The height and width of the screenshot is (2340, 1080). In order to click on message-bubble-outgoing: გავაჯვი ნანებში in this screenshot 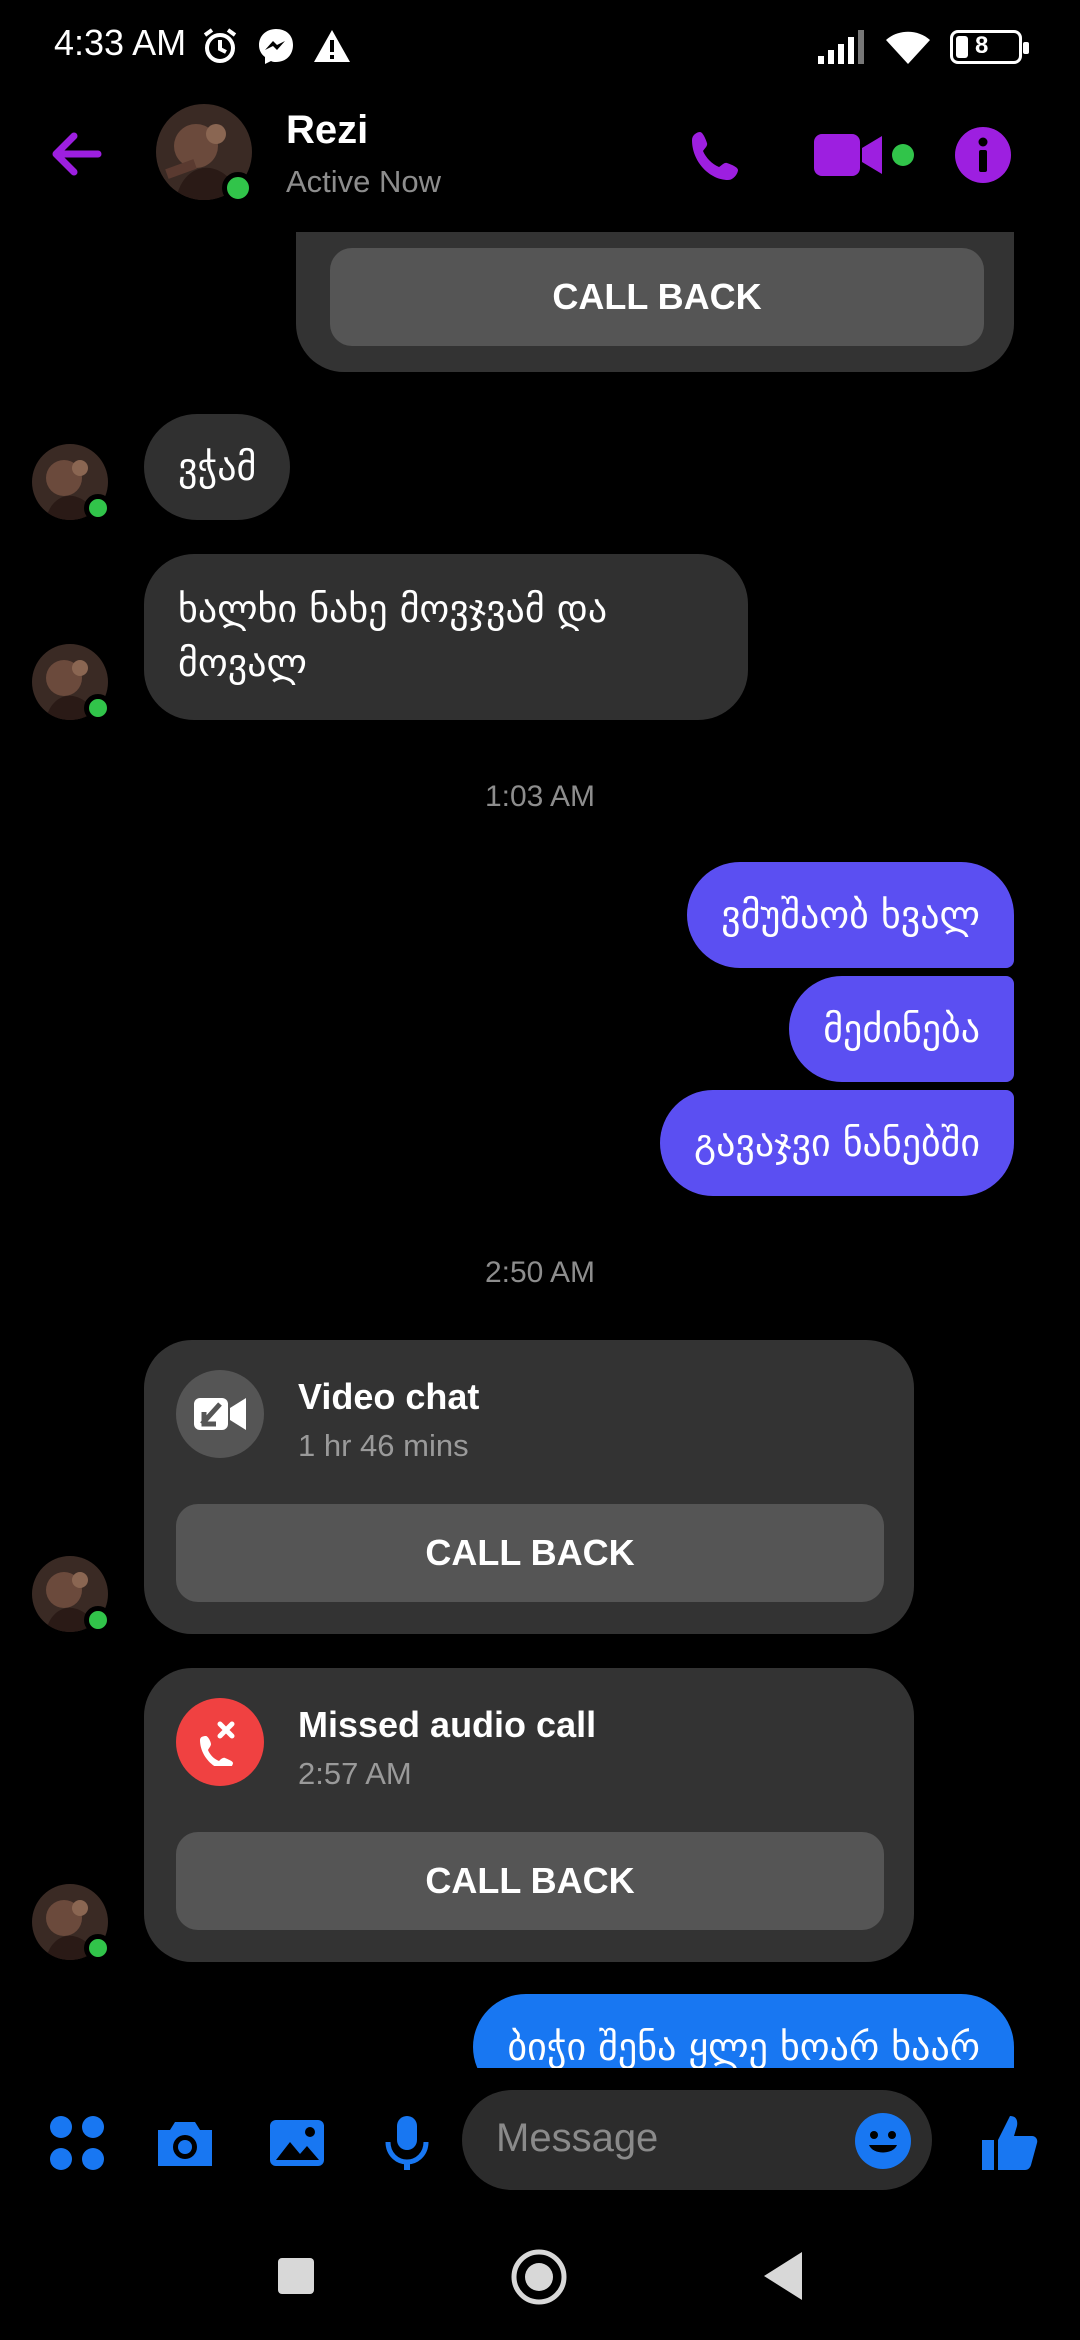, I will do `click(837, 1143)`.